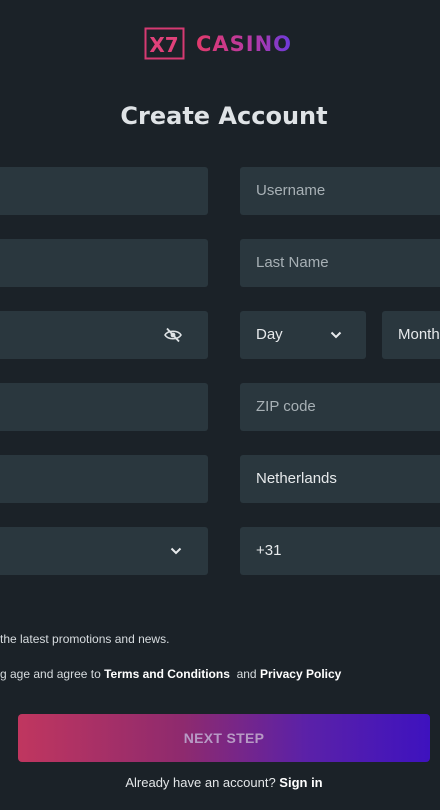 The height and width of the screenshot is (810, 440). Describe the element at coordinates (292, 262) in the screenshot. I see `last-name-placeholder: Last Name` at that location.